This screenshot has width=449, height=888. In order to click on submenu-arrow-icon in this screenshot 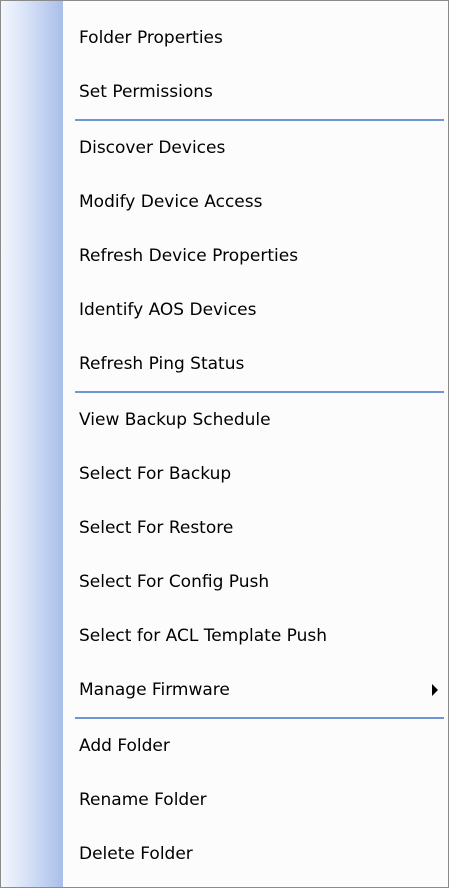, I will do `click(435, 690)`.